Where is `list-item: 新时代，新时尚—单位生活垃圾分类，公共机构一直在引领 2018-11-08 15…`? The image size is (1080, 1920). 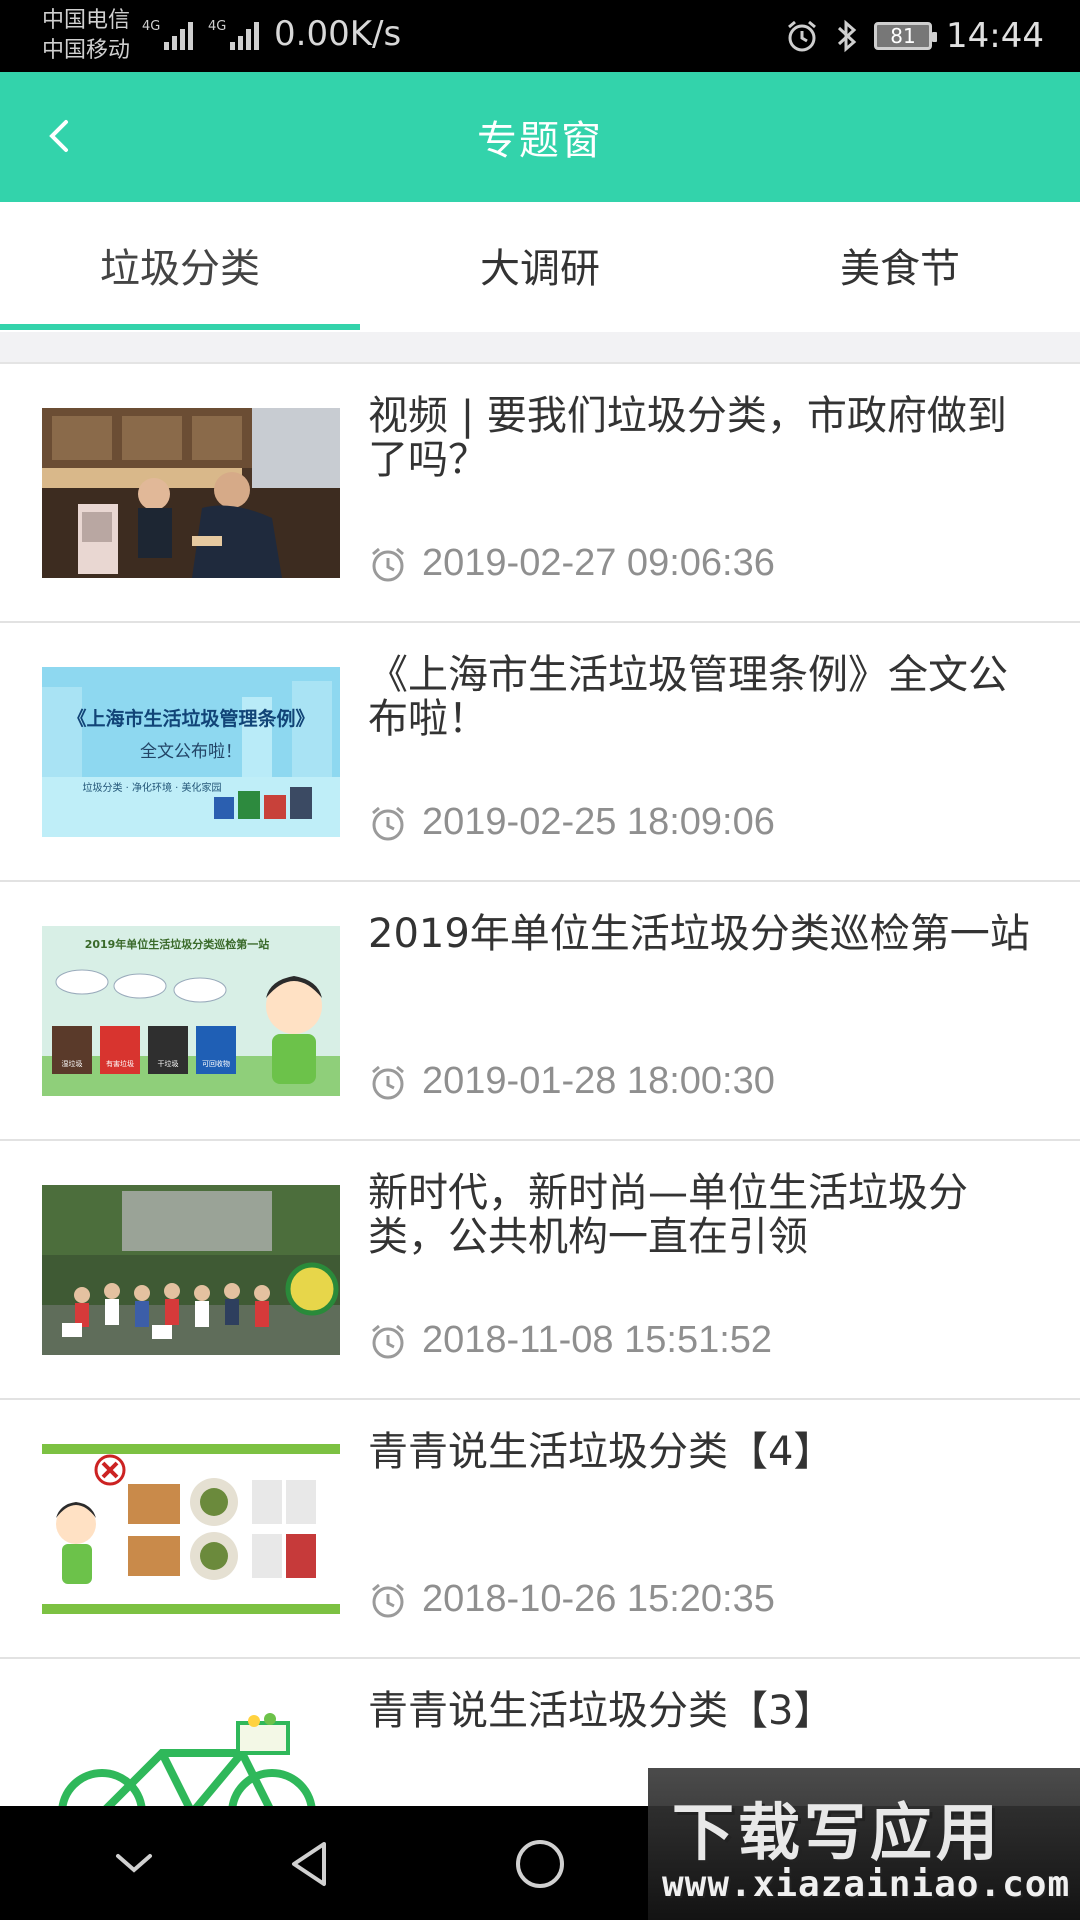
list-item: 新时代，新时尚—单位生活垃圾分类，公共机构一直在引领 2018-11-08 15… is located at coordinates (540, 1270).